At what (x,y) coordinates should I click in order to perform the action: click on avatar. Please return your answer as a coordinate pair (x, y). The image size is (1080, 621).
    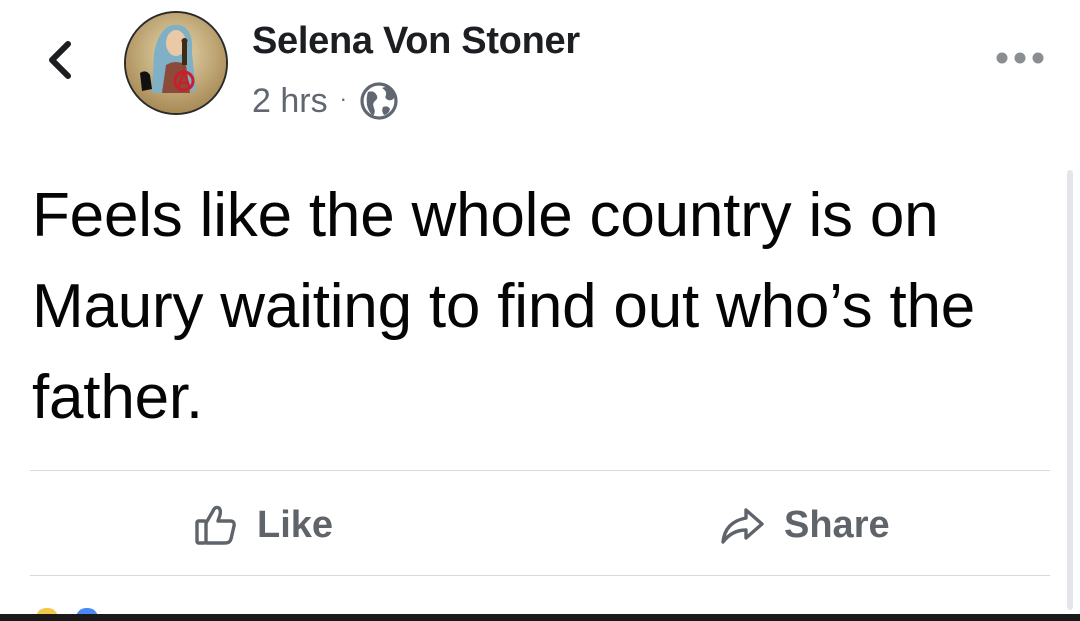
    Looking at the image, I should click on (176, 63).